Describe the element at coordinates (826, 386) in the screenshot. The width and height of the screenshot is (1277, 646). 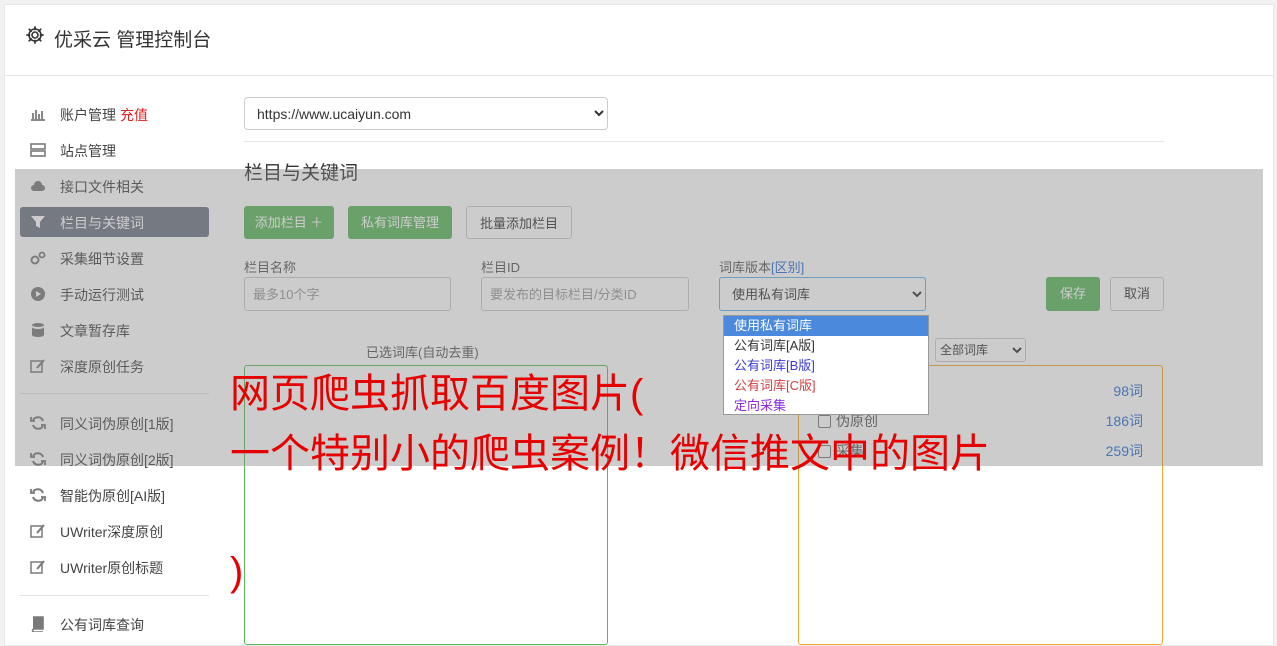
I see `dropdown-option-public-c: 公有词库[C版]` at that location.